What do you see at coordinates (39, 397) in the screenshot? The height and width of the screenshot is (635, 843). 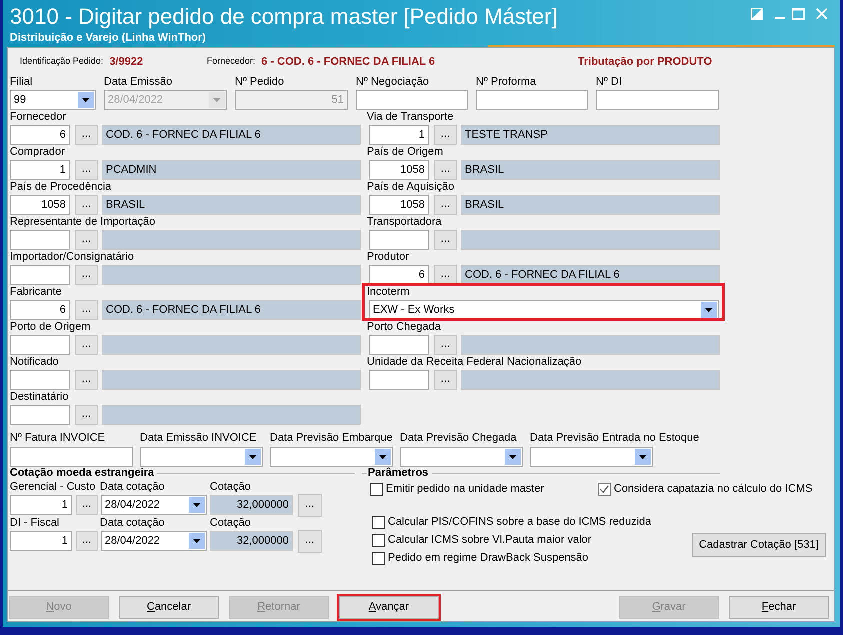 I see `field-label: Destinatário` at bounding box center [39, 397].